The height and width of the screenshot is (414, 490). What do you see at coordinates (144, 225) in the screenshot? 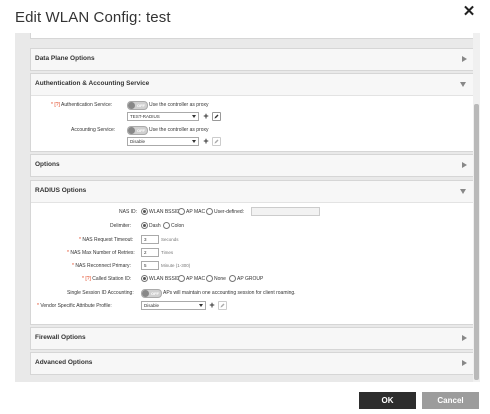
I see `delimiter-dash-radio` at bounding box center [144, 225].